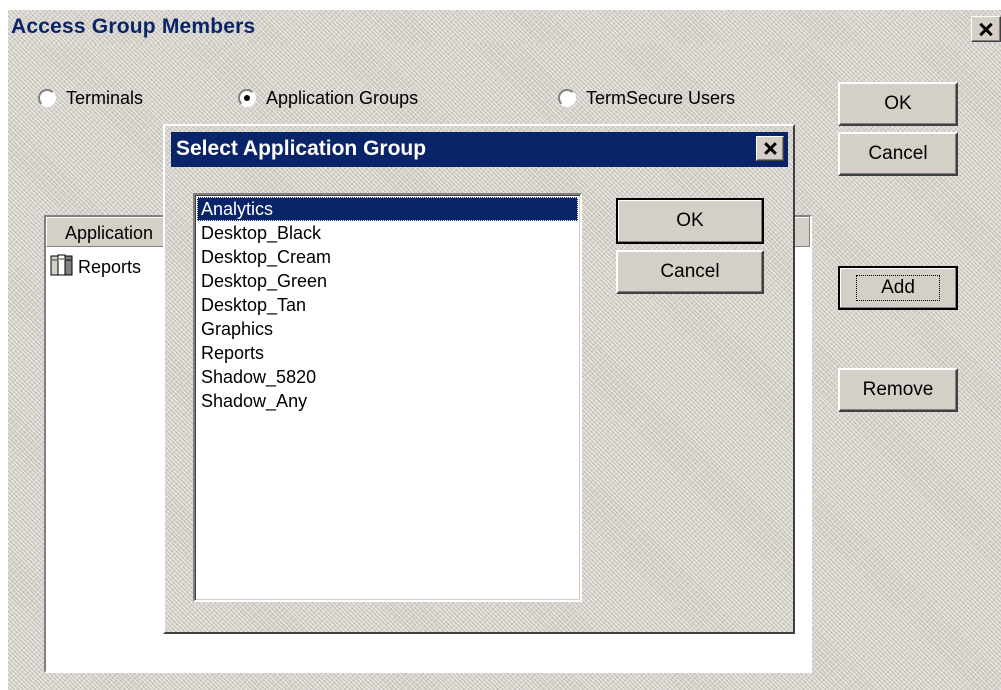 This screenshot has height=690, width=1001. What do you see at coordinates (110, 266) in the screenshot?
I see `list-item-label: Reports` at bounding box center [110, 266].